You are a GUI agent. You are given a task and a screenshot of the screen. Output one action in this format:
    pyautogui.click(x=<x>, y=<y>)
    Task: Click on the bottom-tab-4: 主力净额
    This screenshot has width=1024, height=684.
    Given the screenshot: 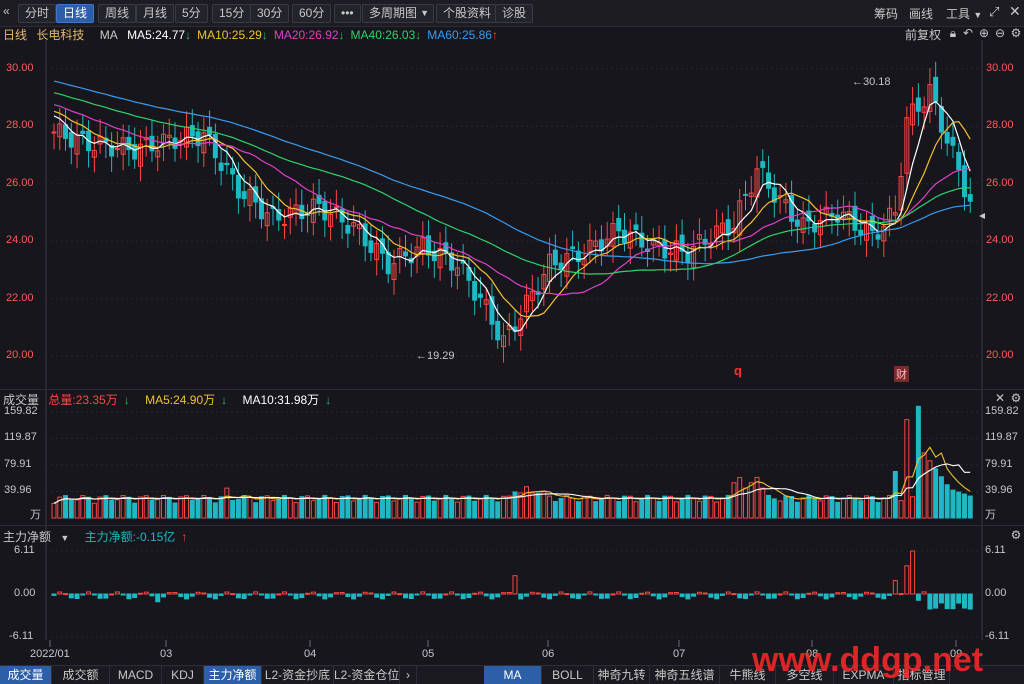 What is the action you would take?
    pyautogui.click(x=233, y=675)
    